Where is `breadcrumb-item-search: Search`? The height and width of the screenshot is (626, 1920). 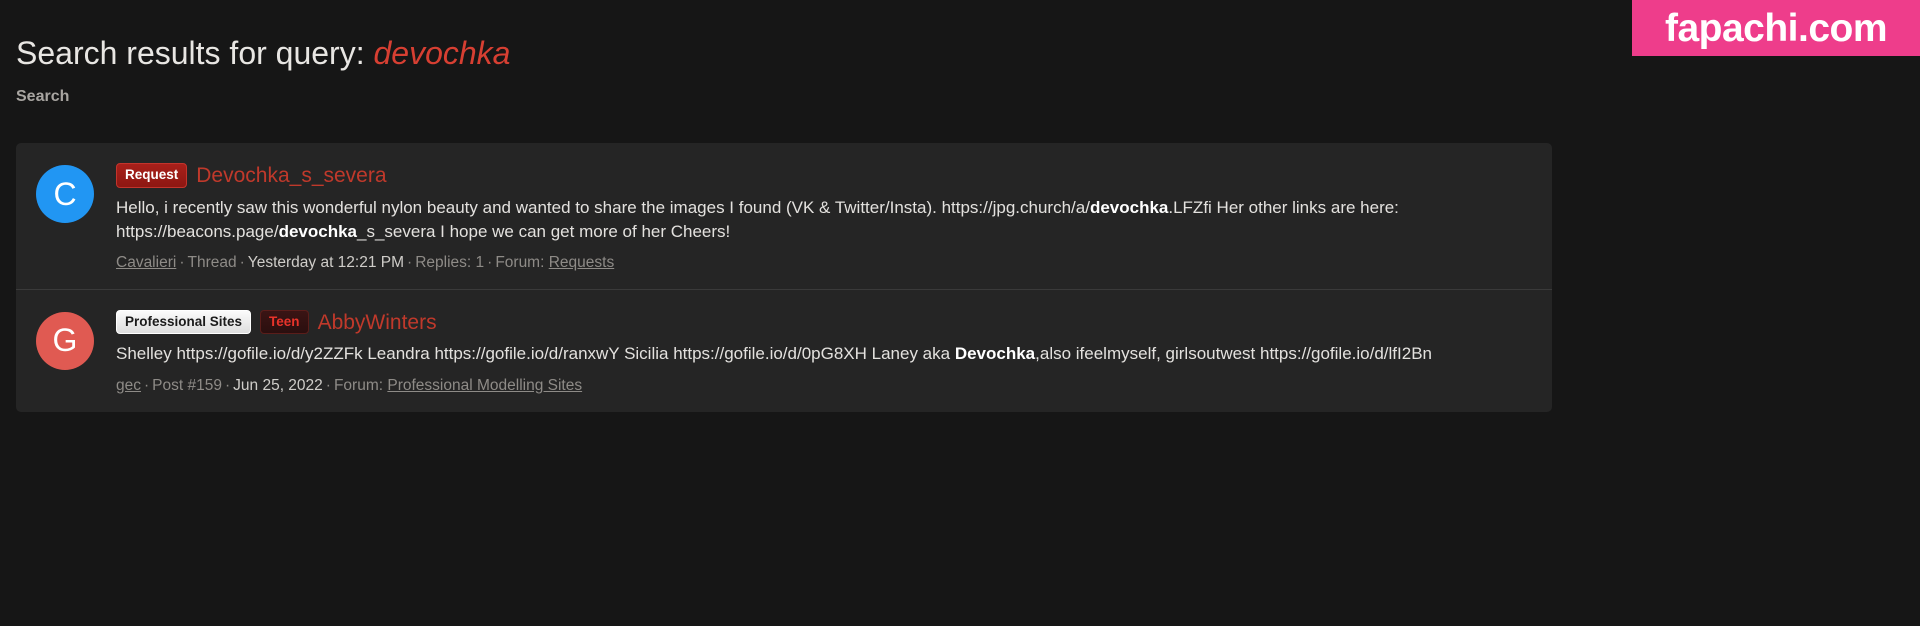 breadcrumb-item-search: Search is located at coordinates (42, 96).